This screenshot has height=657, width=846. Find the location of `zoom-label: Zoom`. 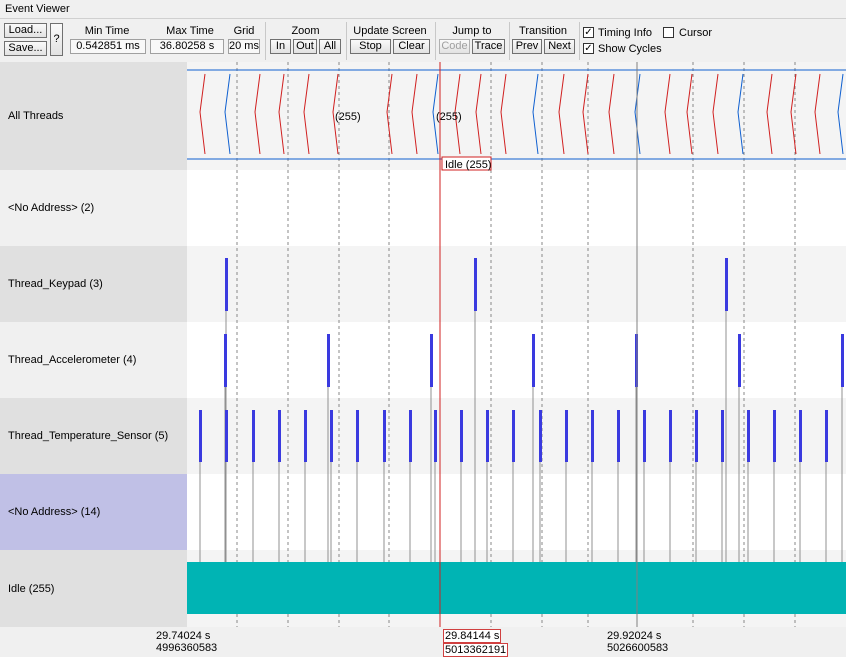

zoom-label: Zoom is located at coordinates (305, 31).